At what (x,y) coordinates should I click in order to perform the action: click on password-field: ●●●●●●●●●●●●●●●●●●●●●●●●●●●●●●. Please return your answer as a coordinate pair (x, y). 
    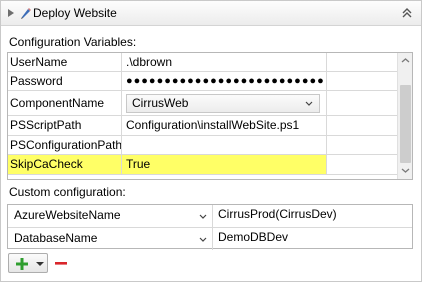
    Looking at the image, I should click on (224, 81).